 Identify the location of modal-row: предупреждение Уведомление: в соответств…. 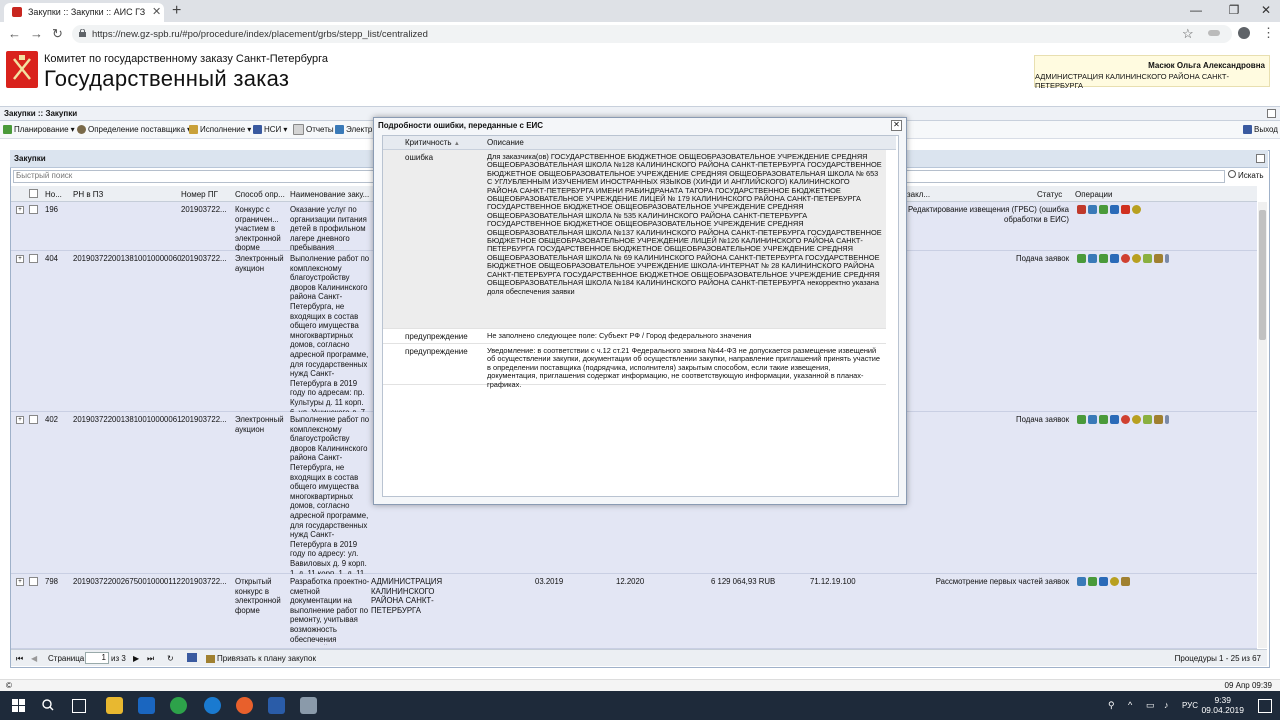
(634, 366).